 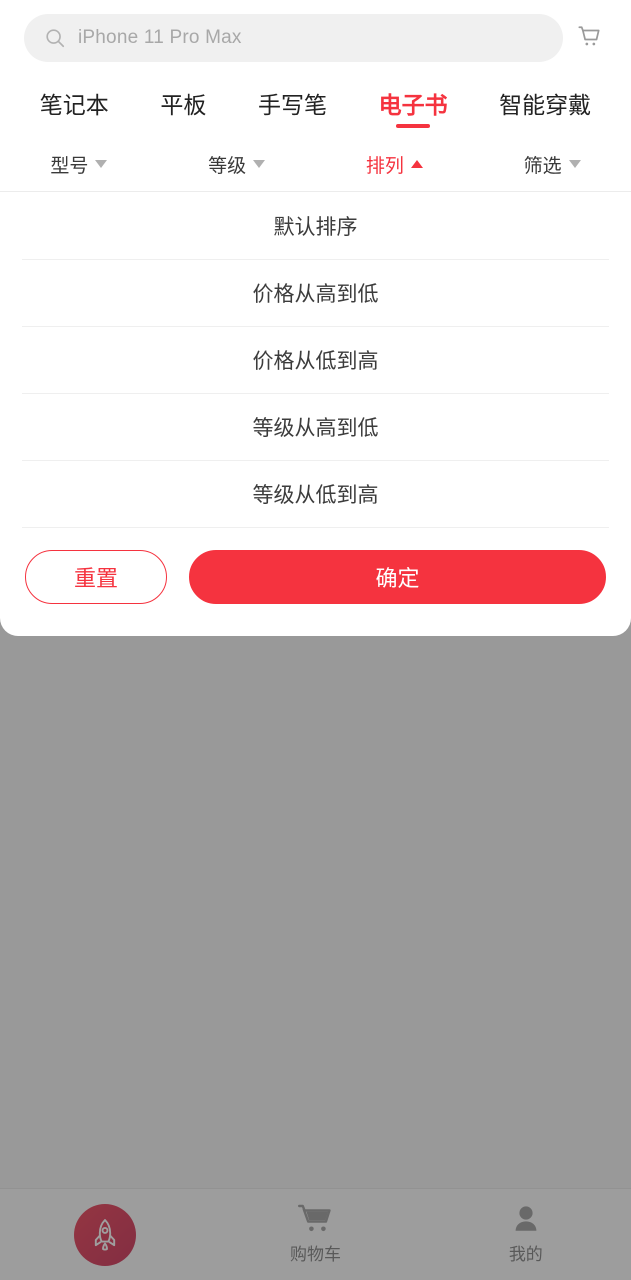 I want to click on sort-panel-actions: 重置 确定, so click(x=315, y=581).